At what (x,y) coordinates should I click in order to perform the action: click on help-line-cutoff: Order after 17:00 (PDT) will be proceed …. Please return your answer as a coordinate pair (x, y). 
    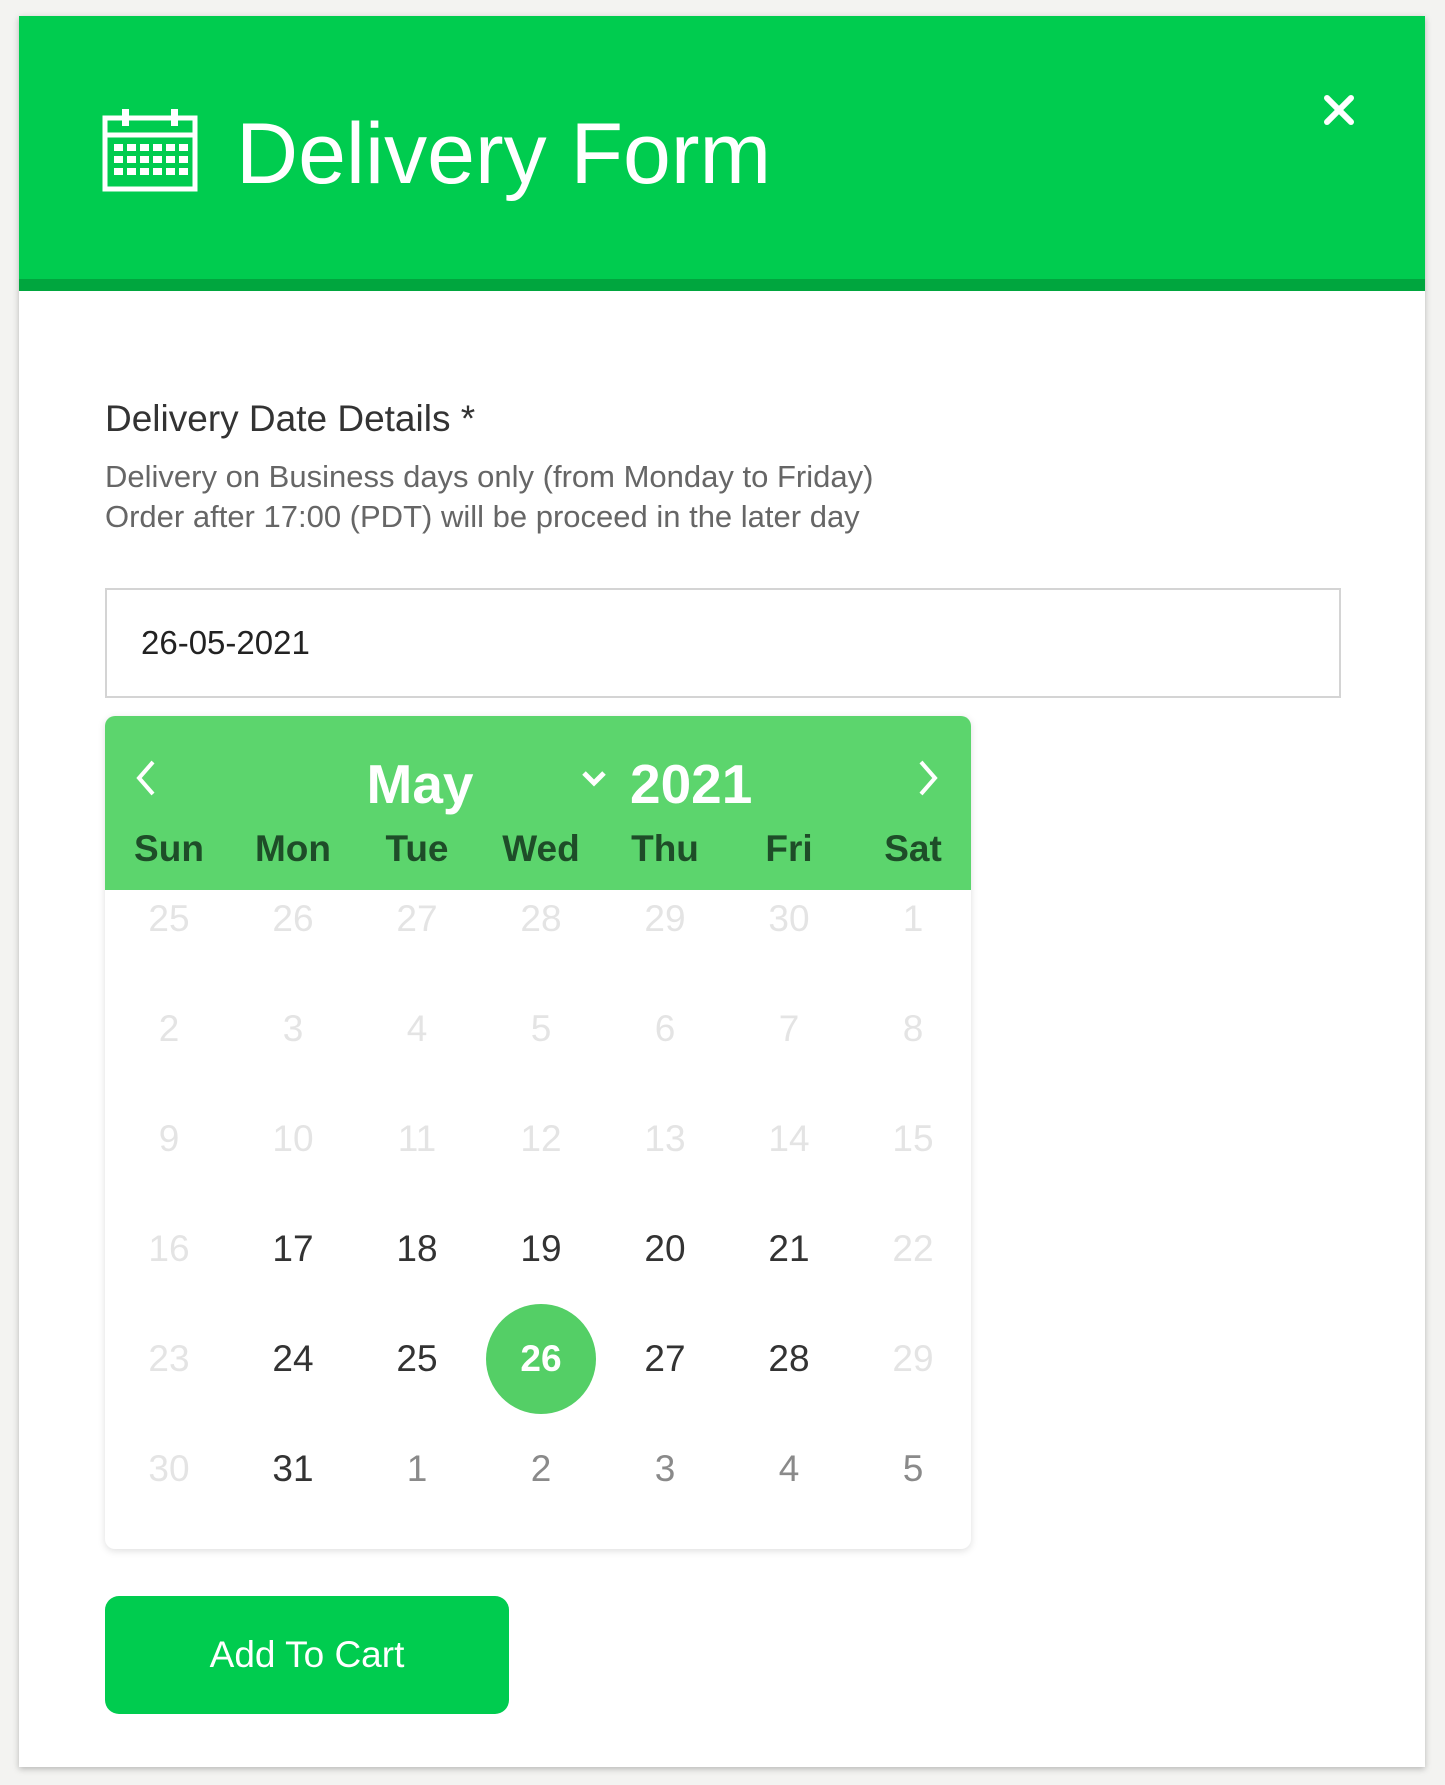
    Looking at the image, I should click on (482, 516).